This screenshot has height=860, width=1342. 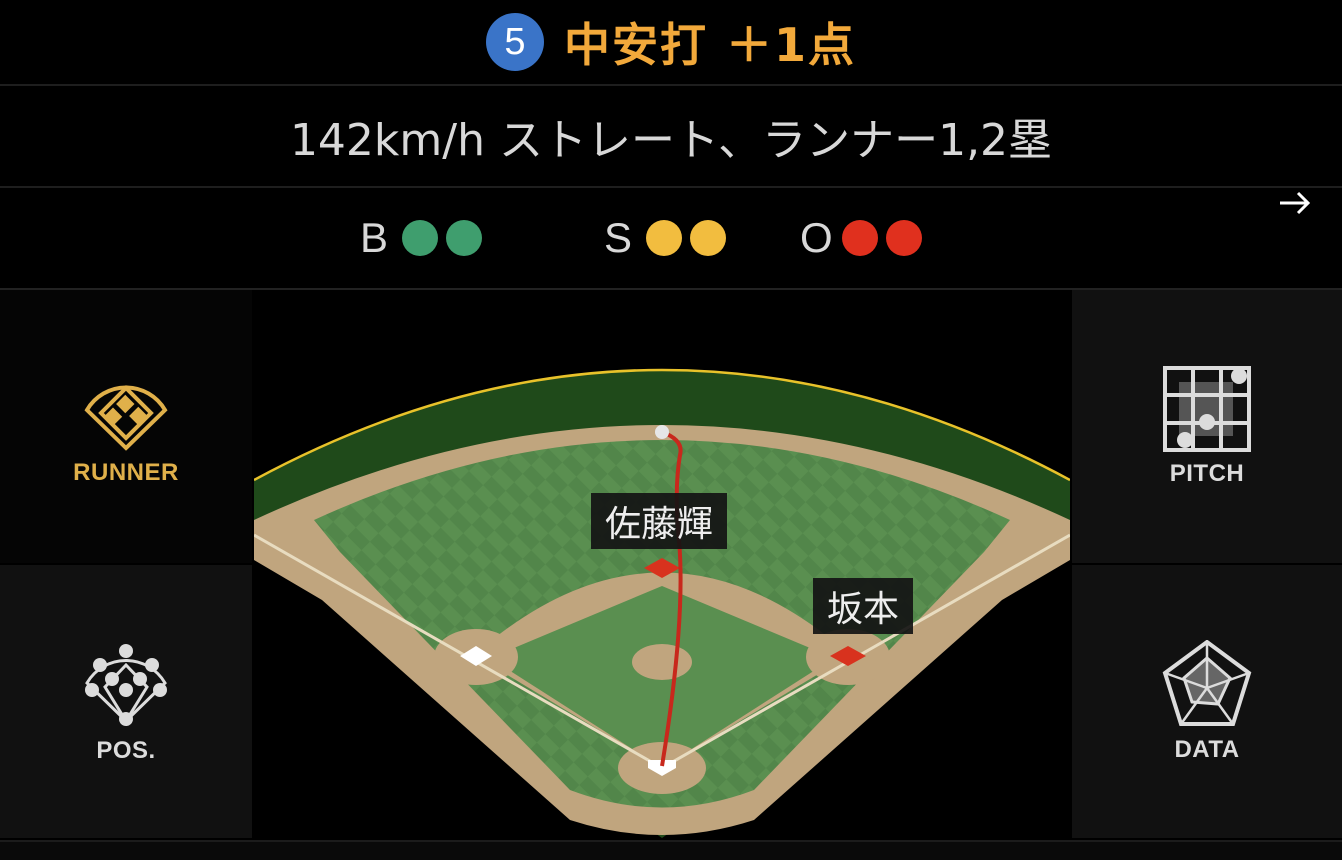 I want to click on count-panel: B S O, so click(x=671, y=239).